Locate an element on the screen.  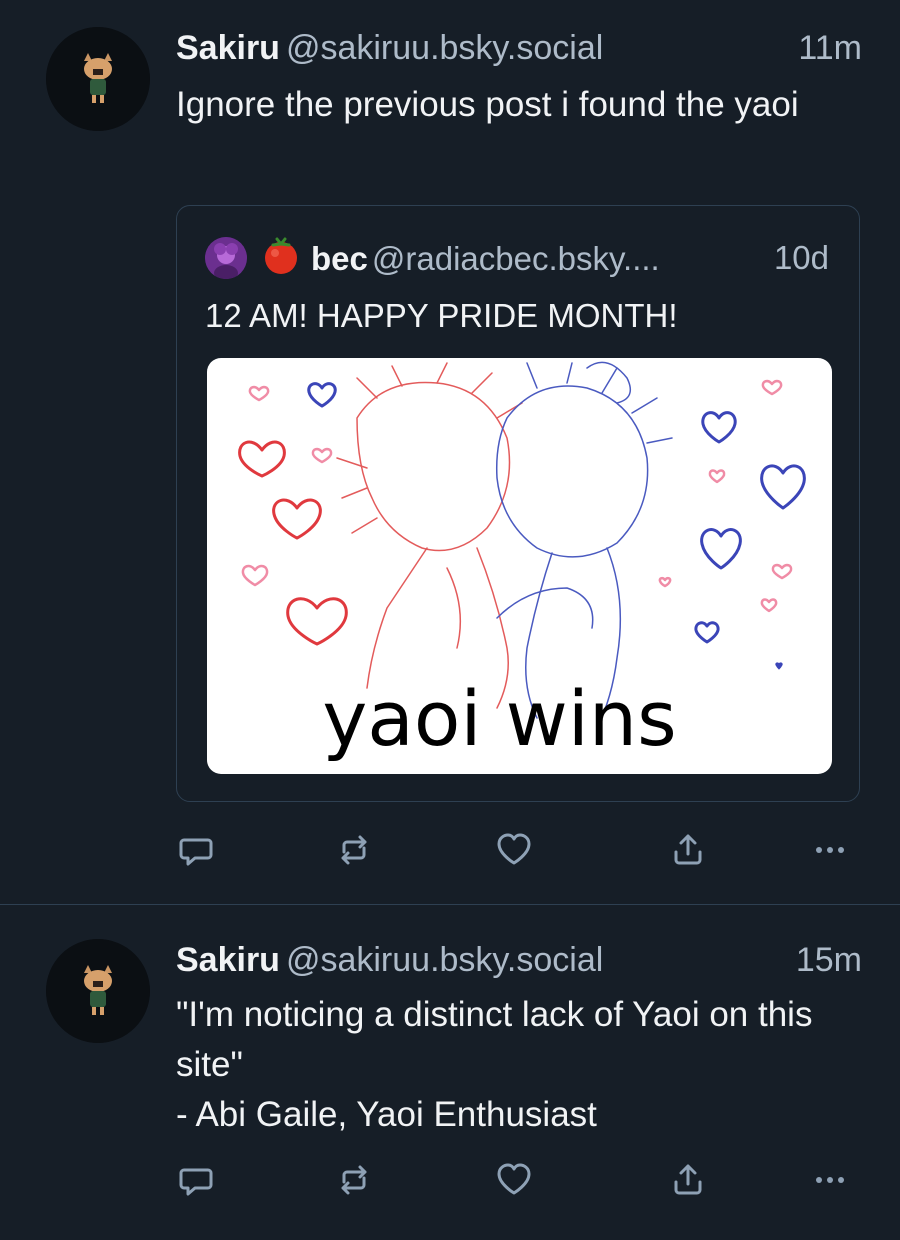
post-text-line: - Abi Gaile, Yaoi Enthusiast is located at coordinates (386, 1114).